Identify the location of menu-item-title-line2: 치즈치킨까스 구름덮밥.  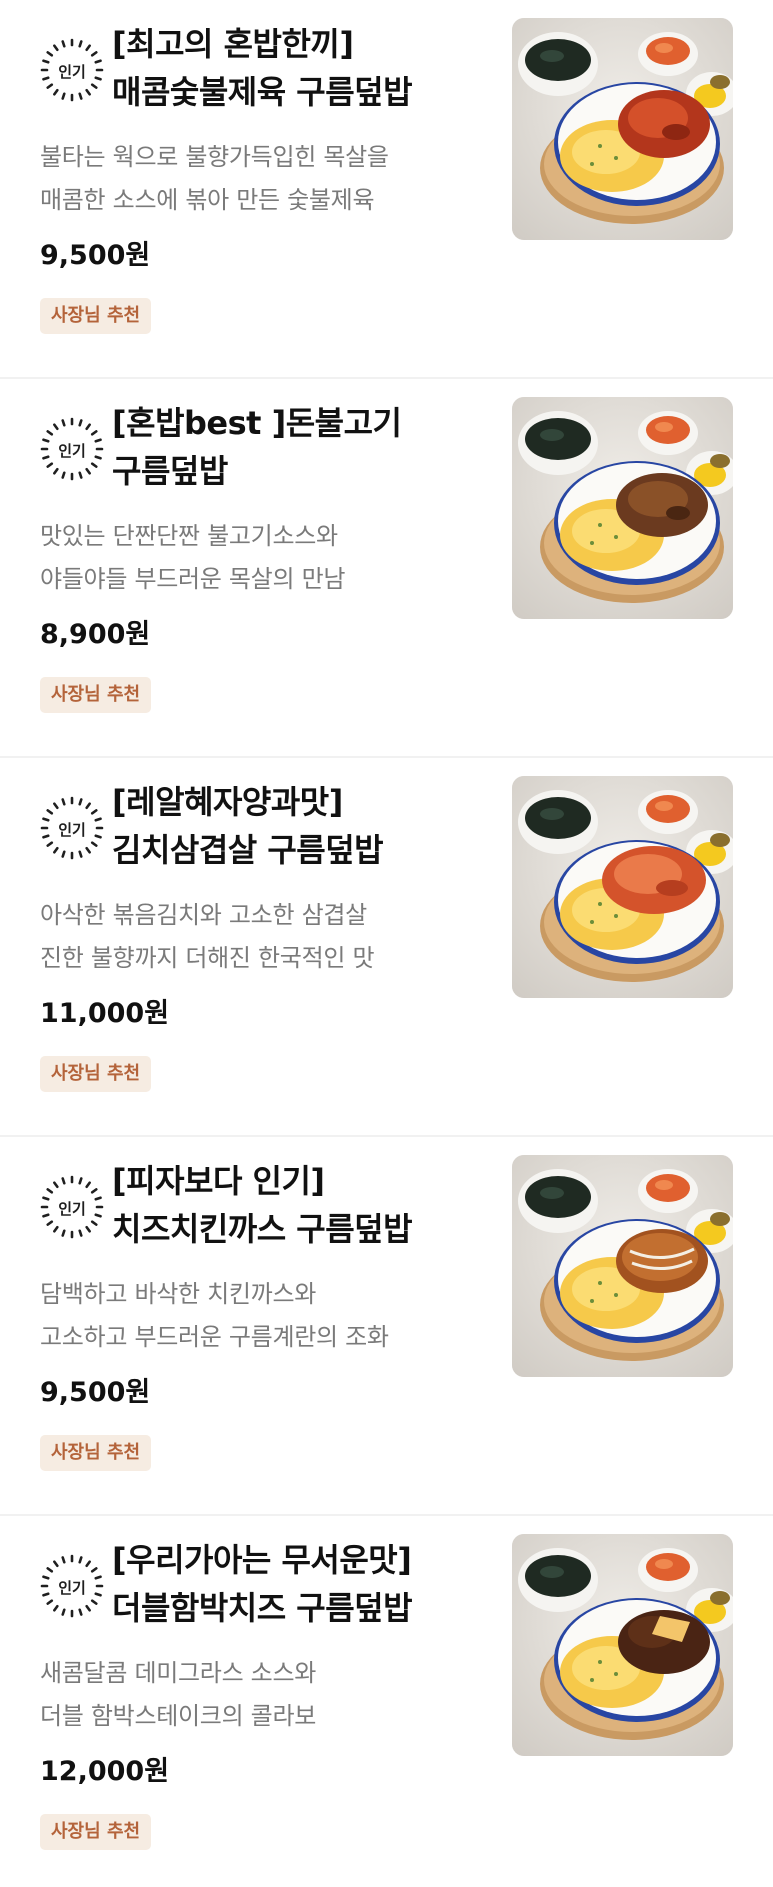
(262, 1229).